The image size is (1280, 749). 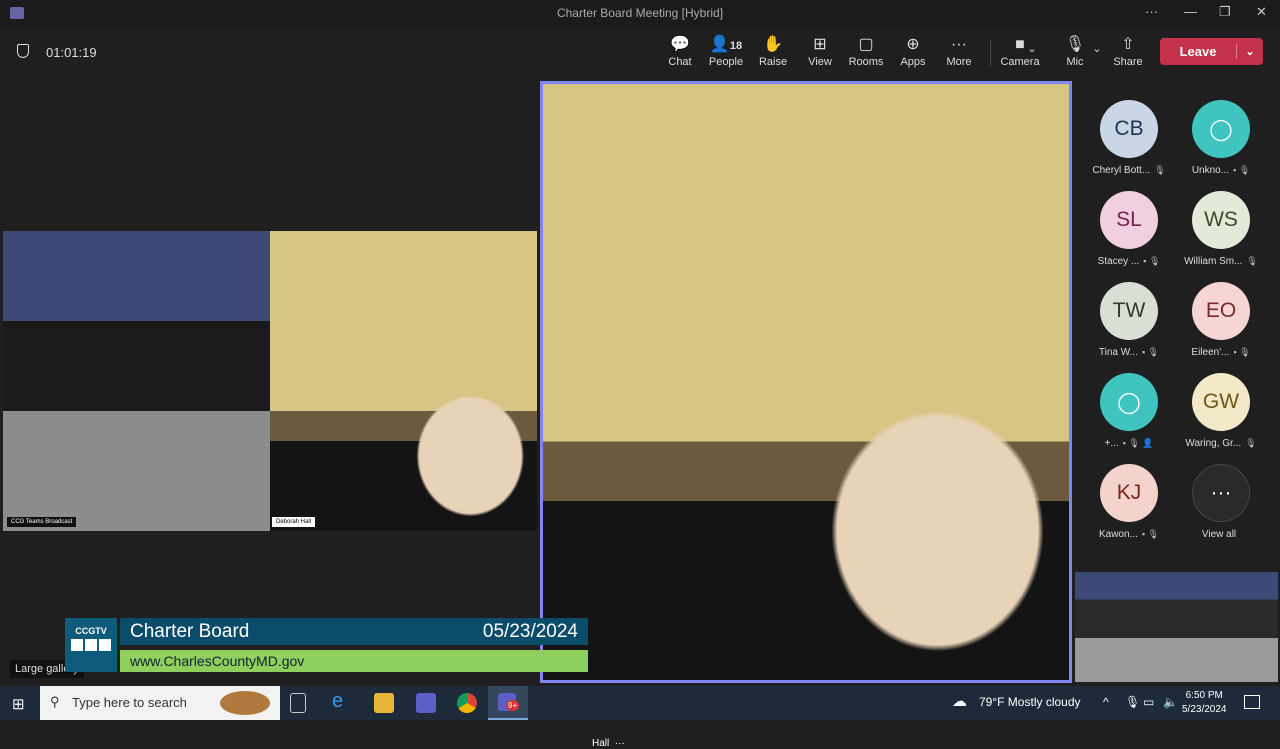 I want to click on edge-icon: e, so click(x=342, y=701).